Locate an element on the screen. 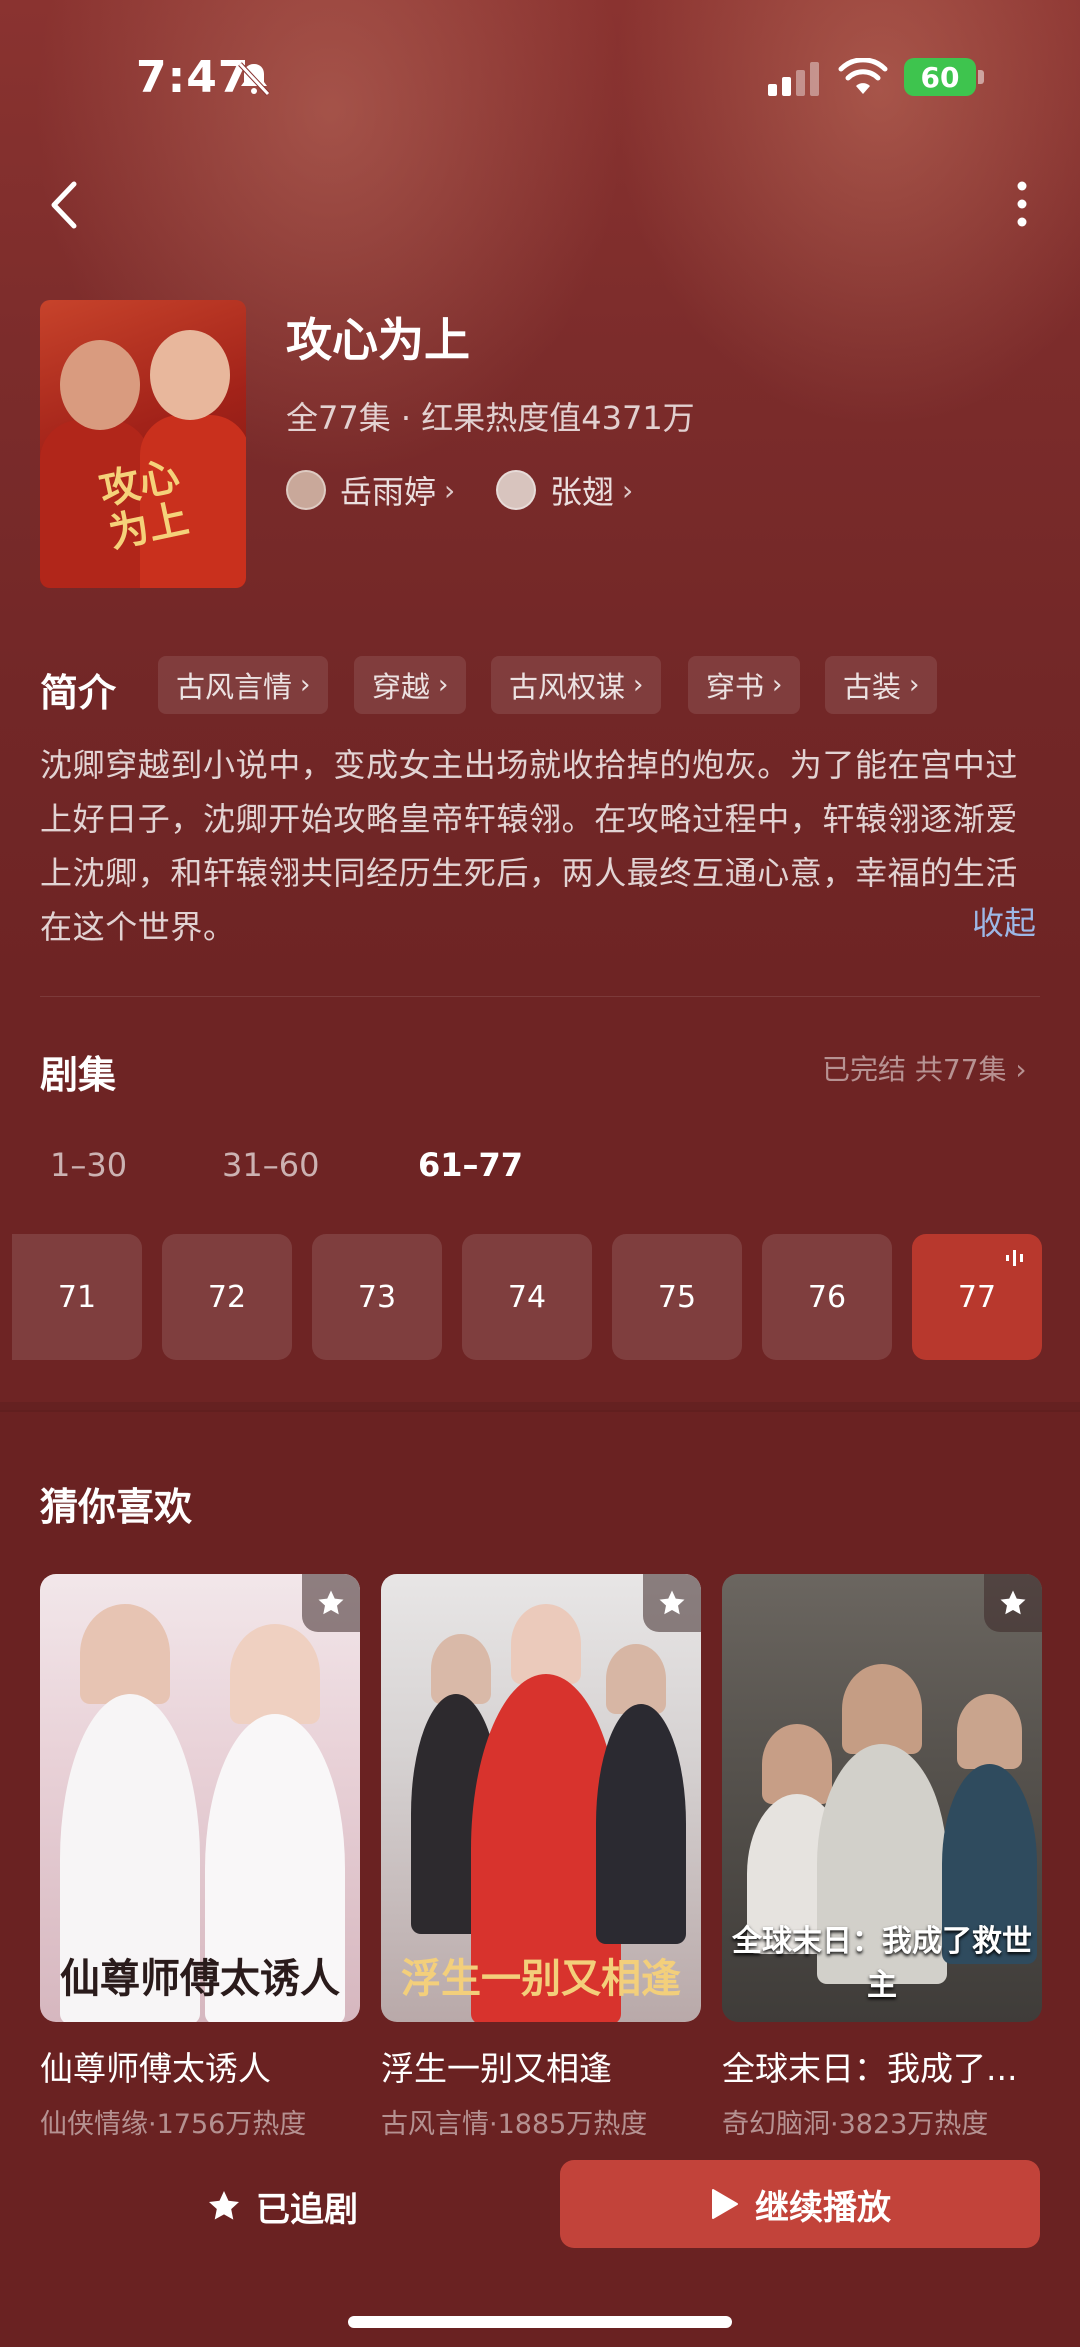  episode-number: 76 is located at coordinates (827, 1297).